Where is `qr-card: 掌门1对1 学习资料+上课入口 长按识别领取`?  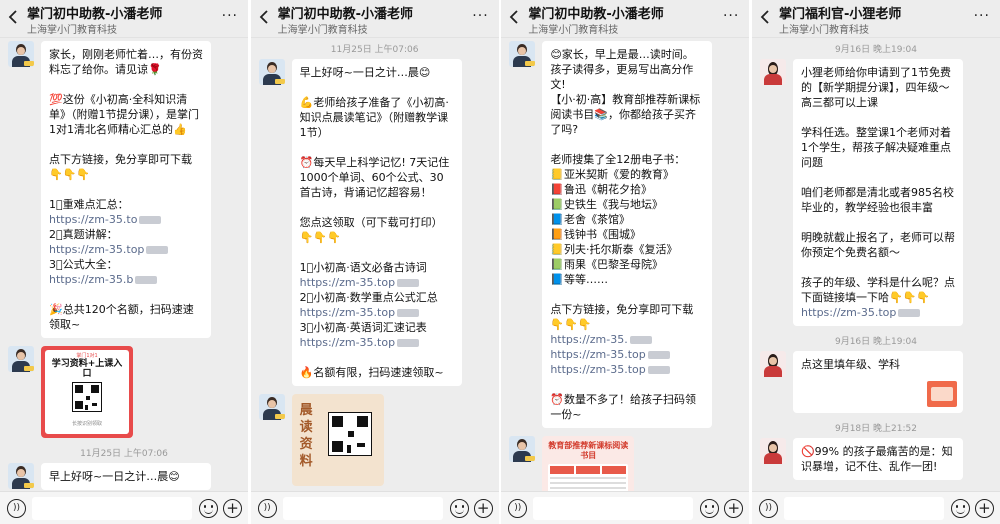 qr-card: 掌门1对1 学习资料+上课入口 长按识别领取 is located at coordinates (87, 392).